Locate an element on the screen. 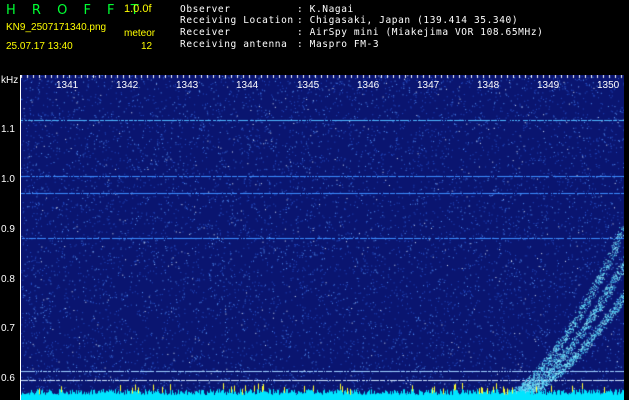  y-tick-label: 0.9 is located at coordinates (8, 229).